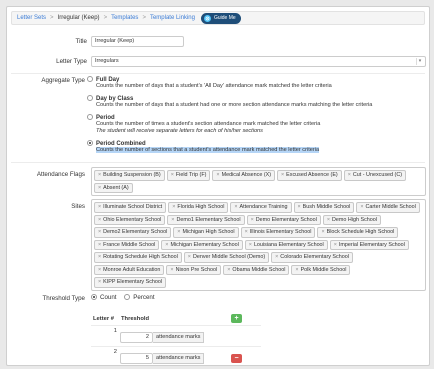  What do you see at coordinates (139, 297) in the screenshot?
I see `threshold-option-percent: Percent` at bounding box center [139, 297].